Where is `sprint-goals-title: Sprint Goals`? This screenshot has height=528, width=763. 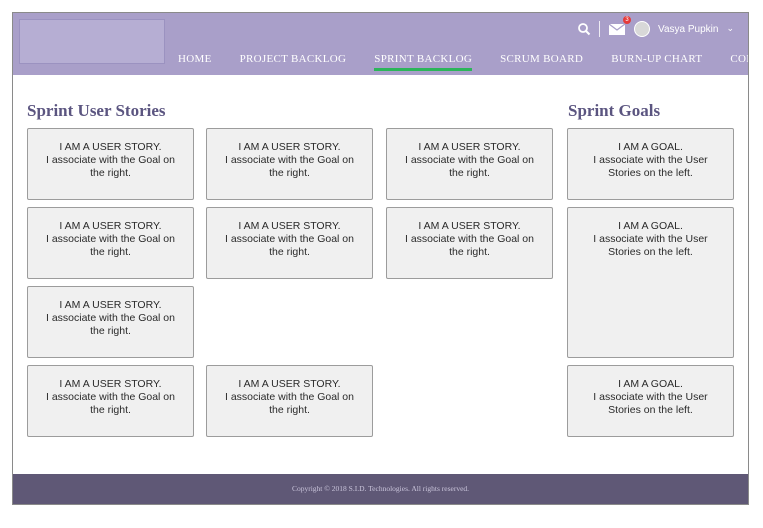
sprint-goals-title: Sprint Goals is located at coordinates (614, 110).